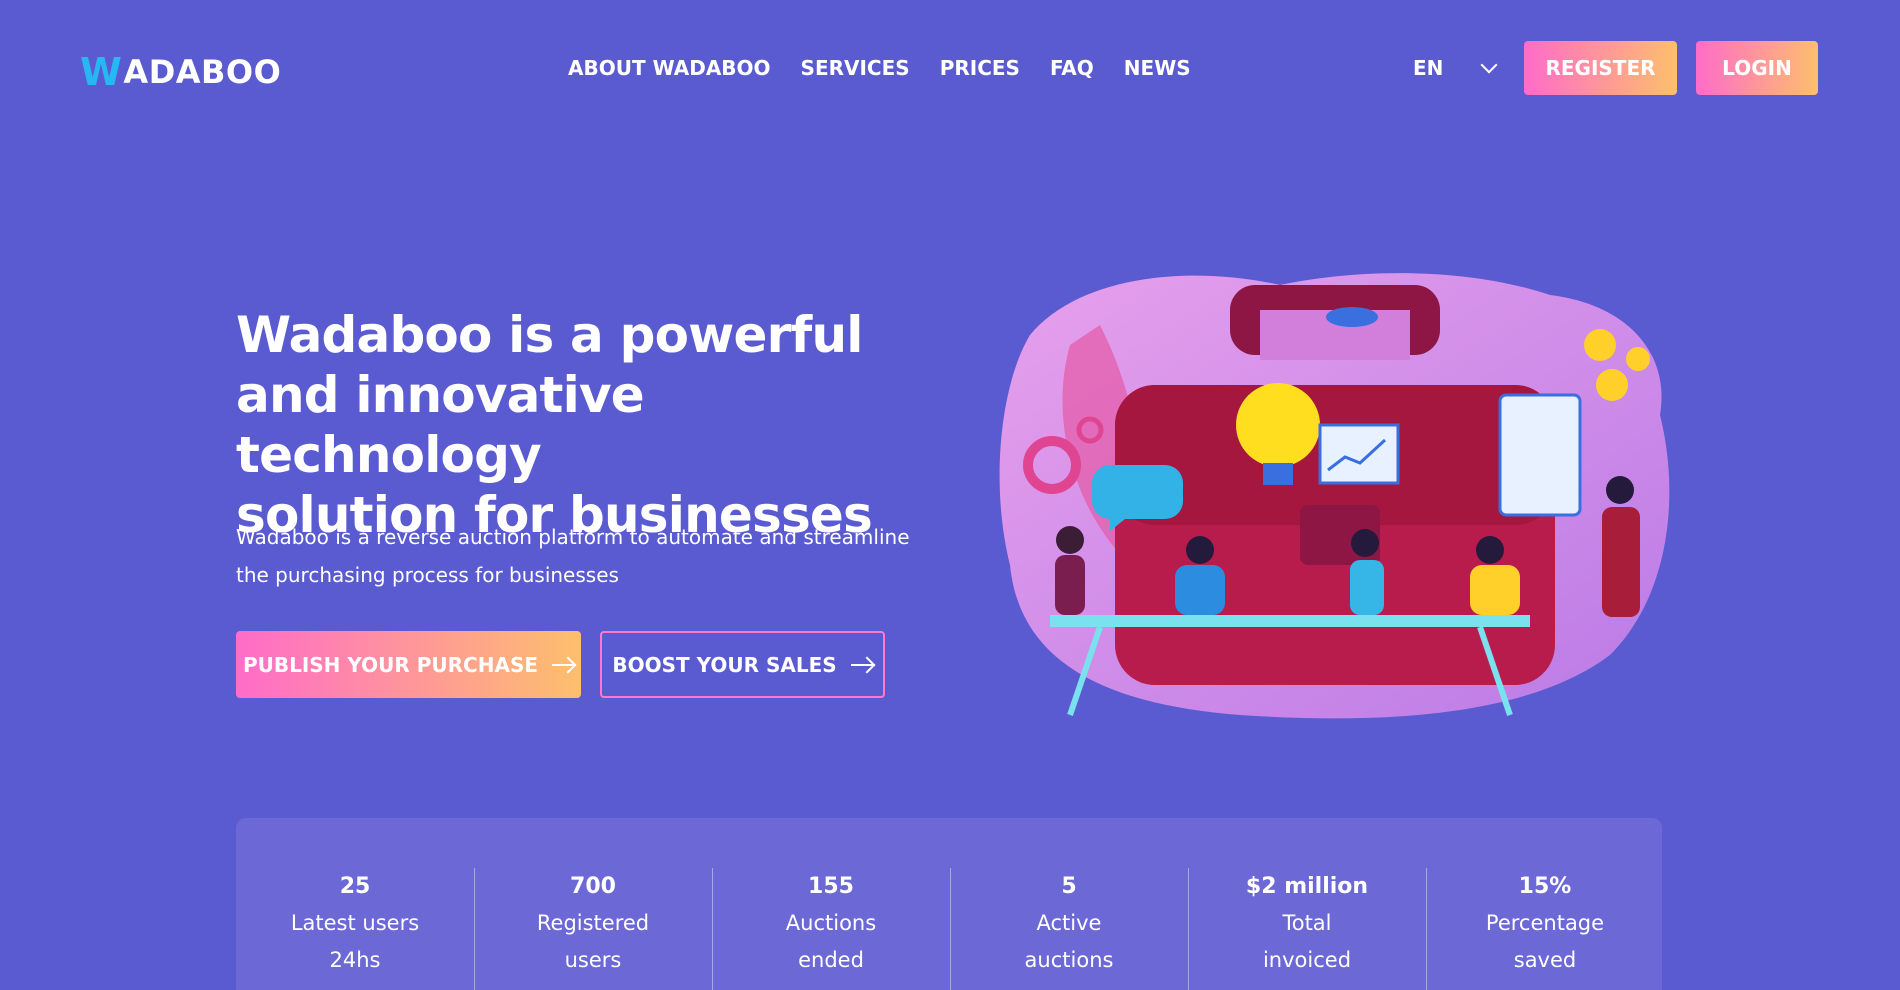 Image resolution: width=1900 pixels, height=990 pixels. I want to click on login-button: LOGIN, so click(1757, 68).